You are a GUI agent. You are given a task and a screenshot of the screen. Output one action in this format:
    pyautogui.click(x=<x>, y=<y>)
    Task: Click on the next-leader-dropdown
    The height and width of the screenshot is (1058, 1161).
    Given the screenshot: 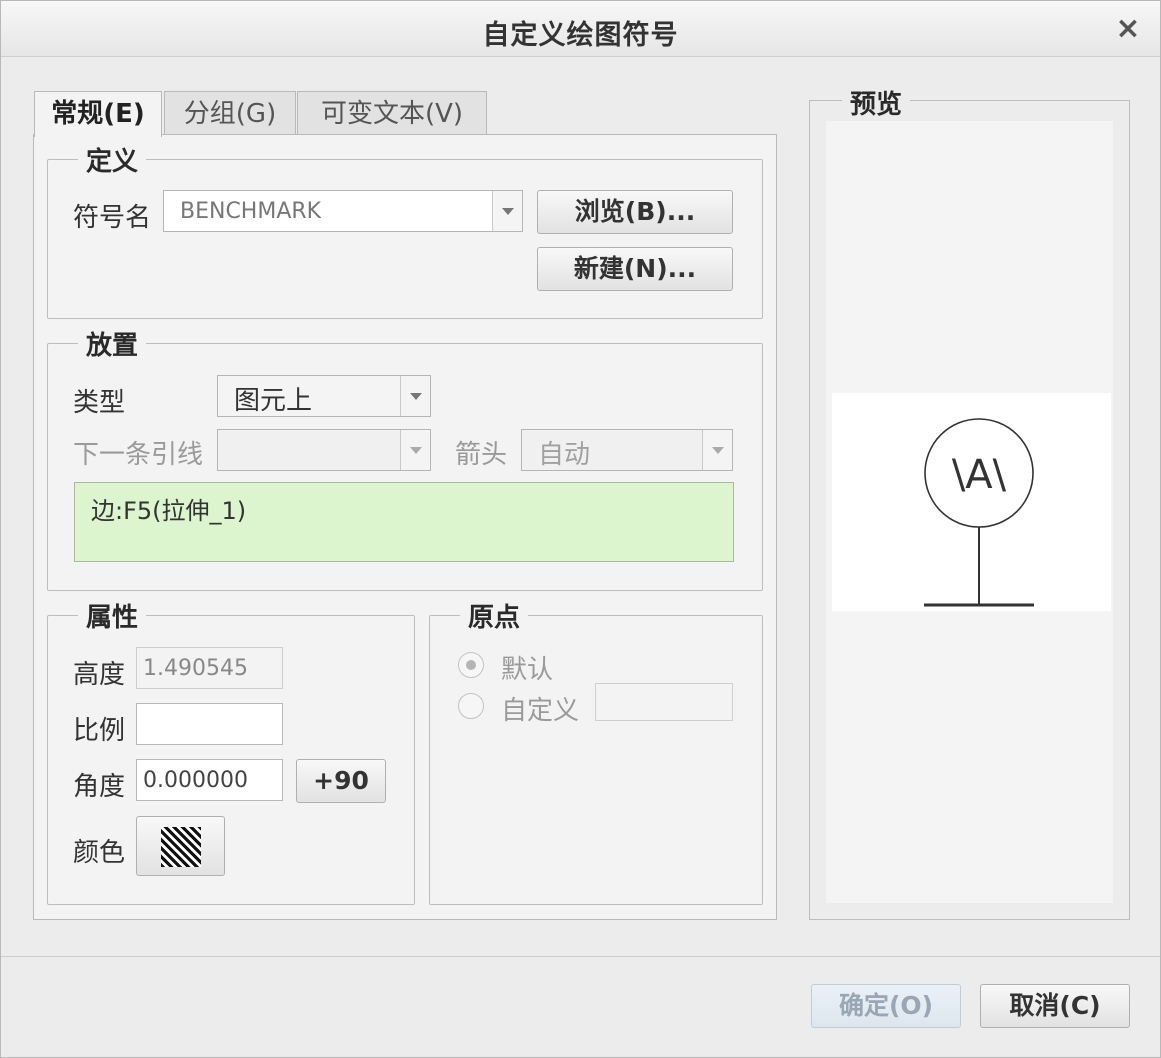 What is the action you would take?
    pyautogui.click(x=324, y=450)
    